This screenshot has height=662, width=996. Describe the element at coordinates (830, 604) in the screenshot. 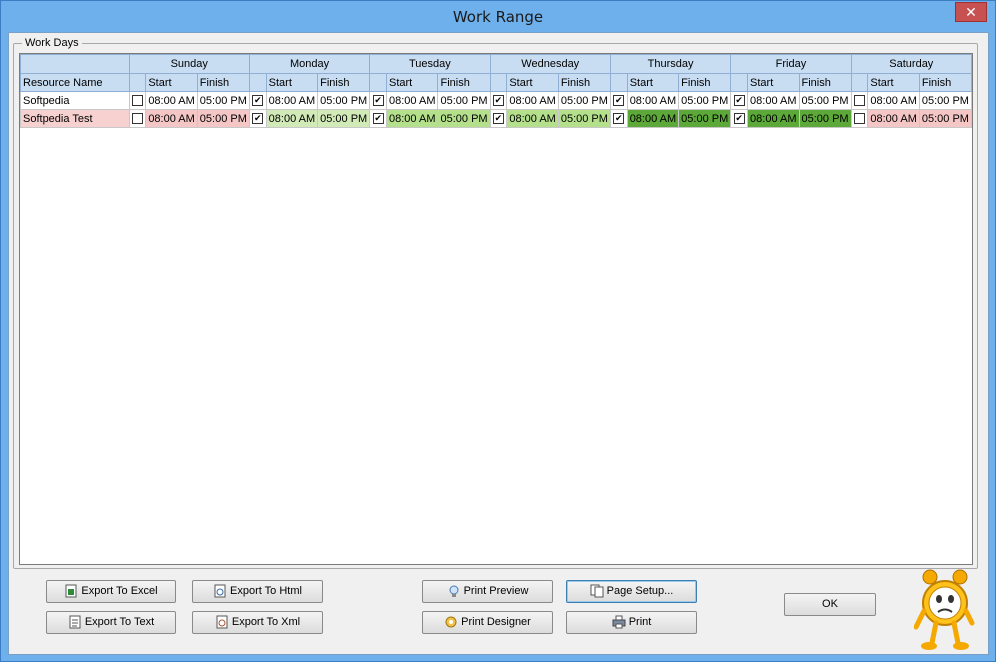

I see `ok-button: OK` at that location.